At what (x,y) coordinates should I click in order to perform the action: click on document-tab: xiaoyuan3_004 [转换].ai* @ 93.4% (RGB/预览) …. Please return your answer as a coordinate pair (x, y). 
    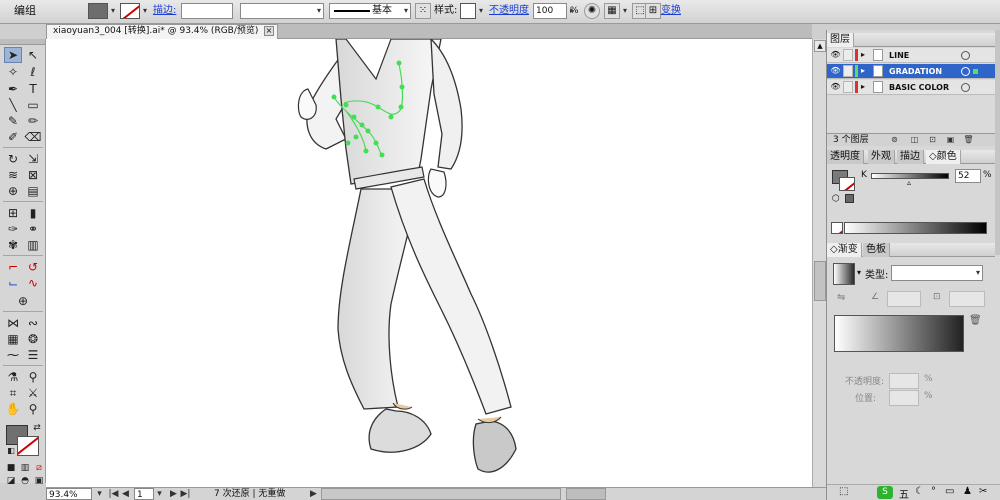
    Looking at the image, I should click on (162, 31).